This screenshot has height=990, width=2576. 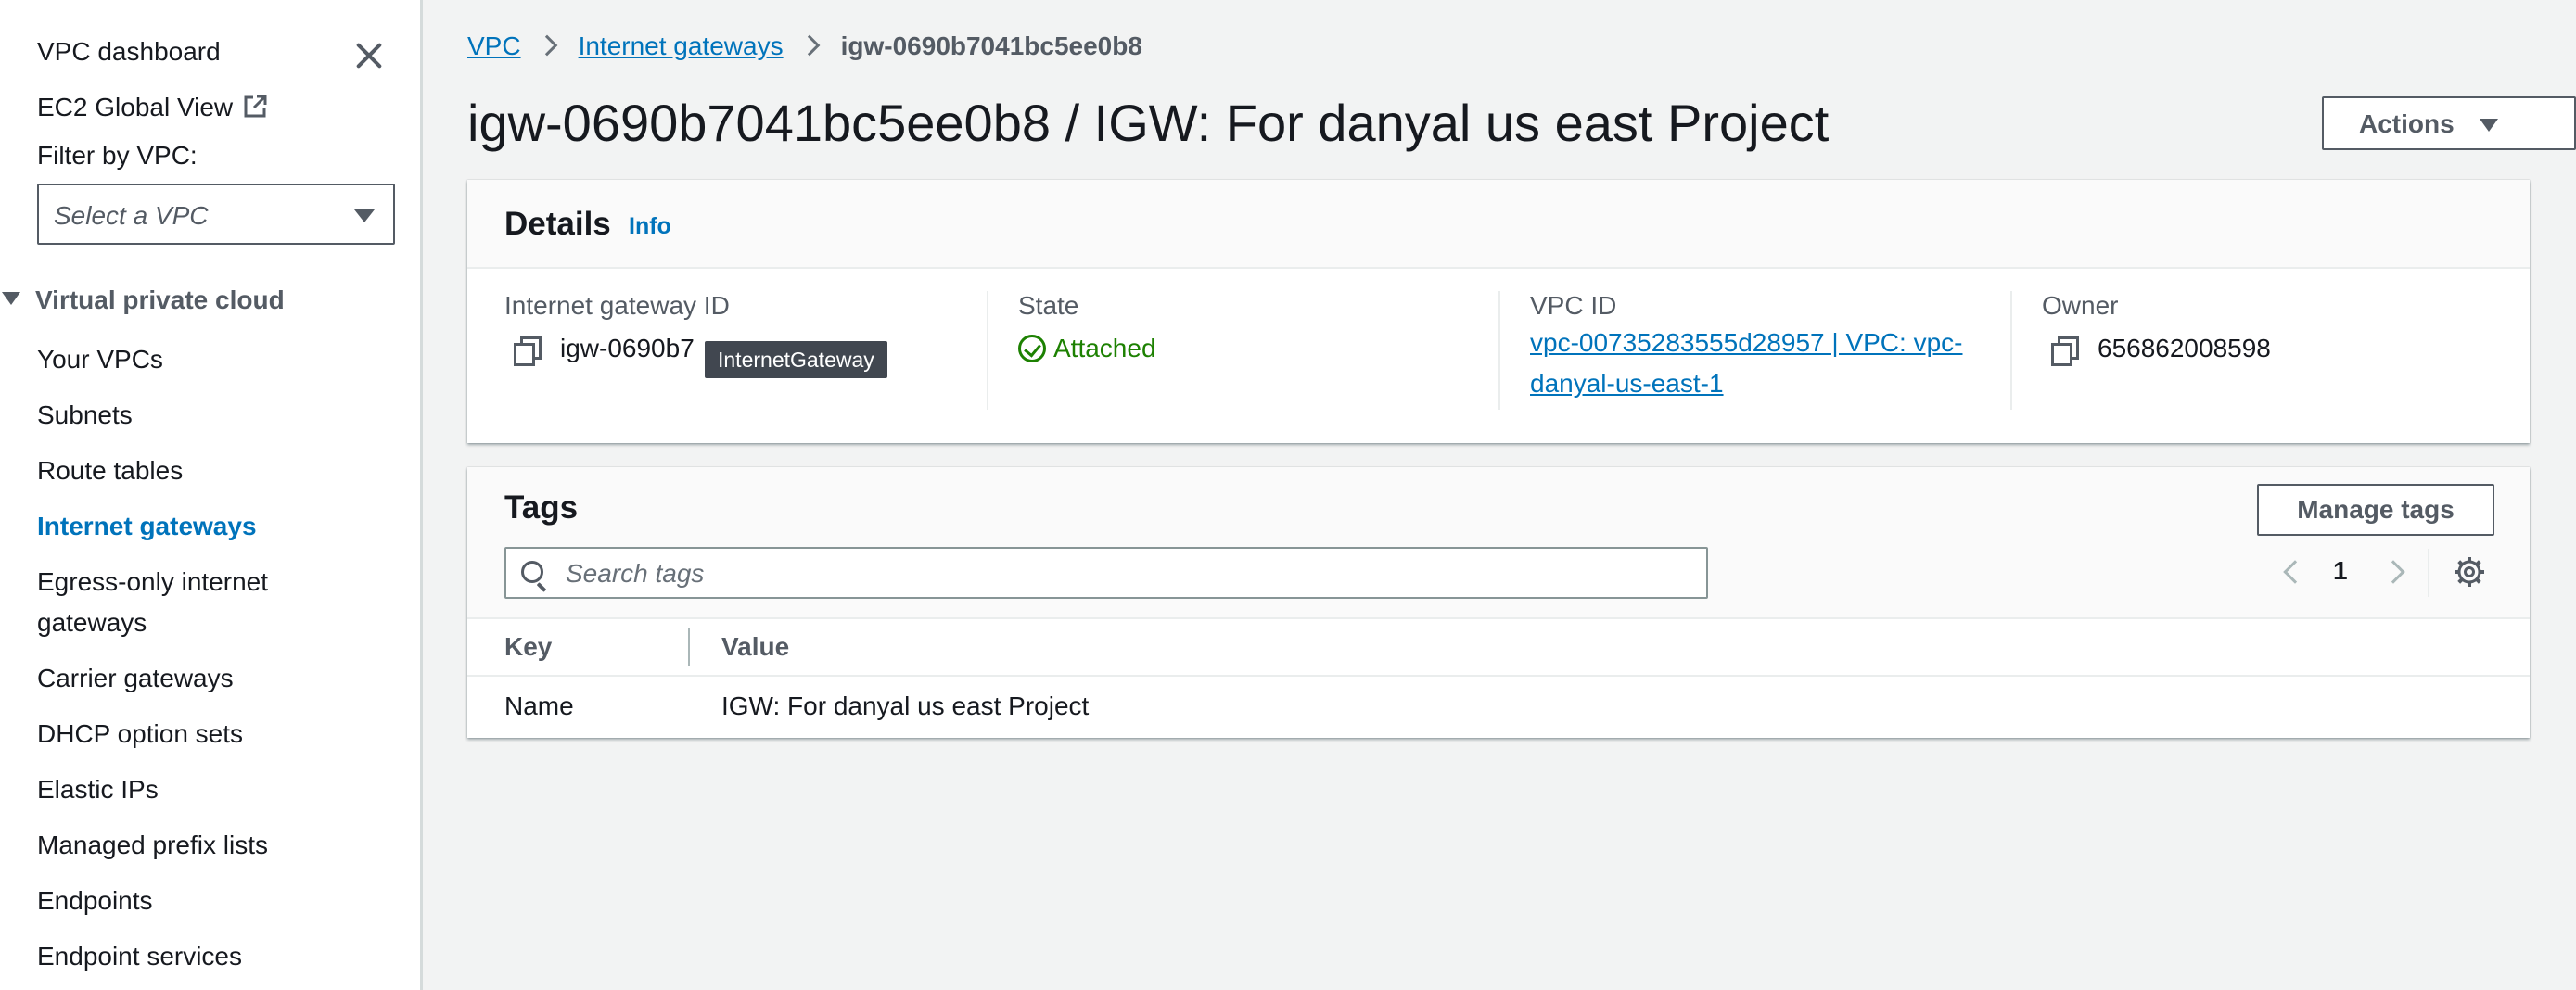 What do you see at coordinates (369, 56) in the screenshot?
I see `close-icon` at bounding box center [369, 56].